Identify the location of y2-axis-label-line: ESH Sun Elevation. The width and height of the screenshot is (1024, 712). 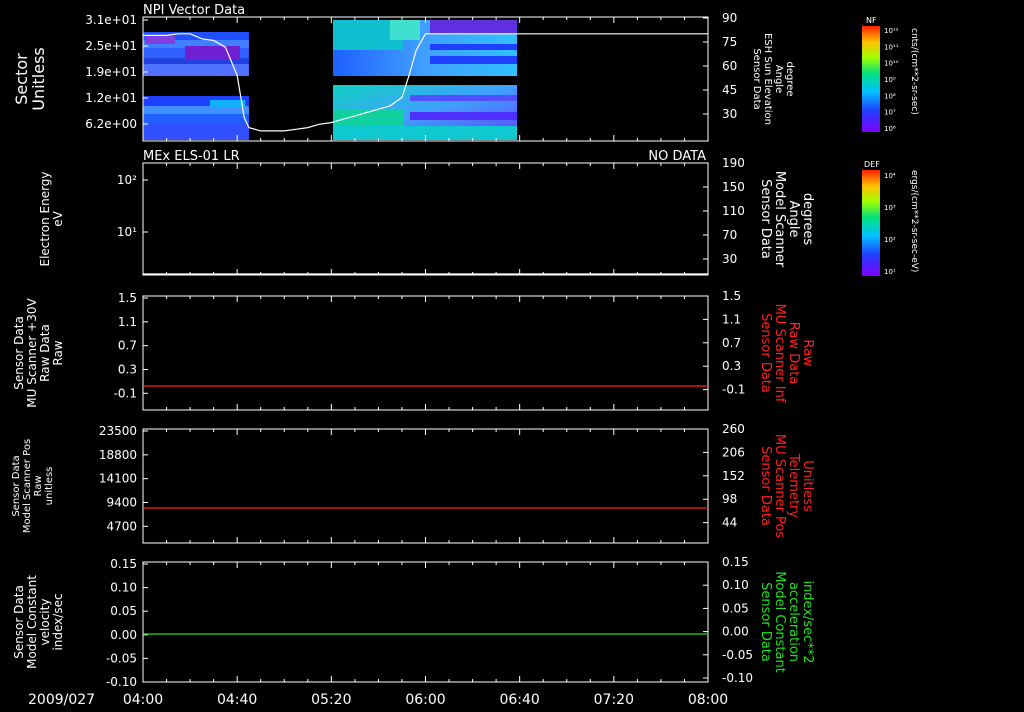
(767, 79).